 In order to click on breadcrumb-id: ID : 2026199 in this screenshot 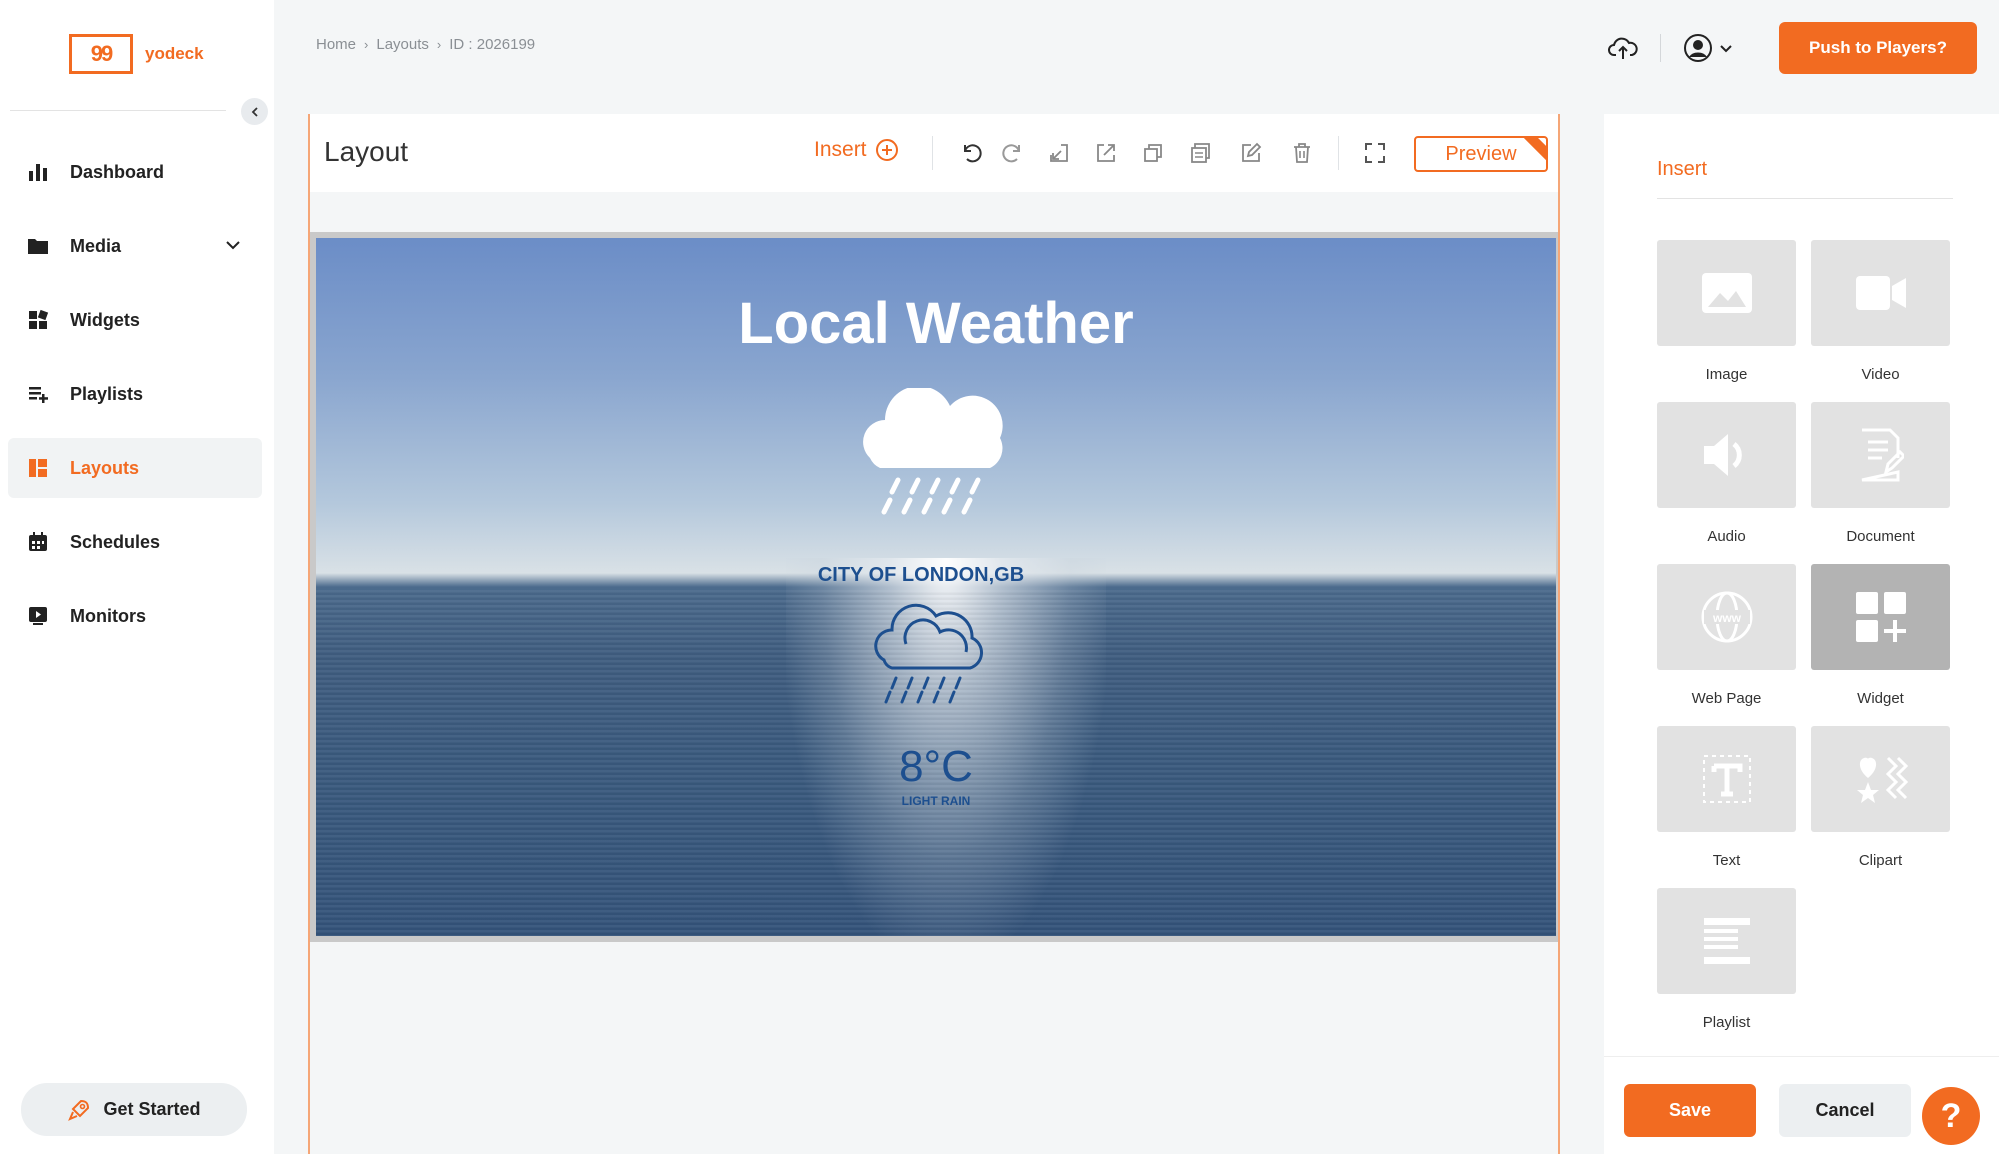, I will do `click(492, 44)`.